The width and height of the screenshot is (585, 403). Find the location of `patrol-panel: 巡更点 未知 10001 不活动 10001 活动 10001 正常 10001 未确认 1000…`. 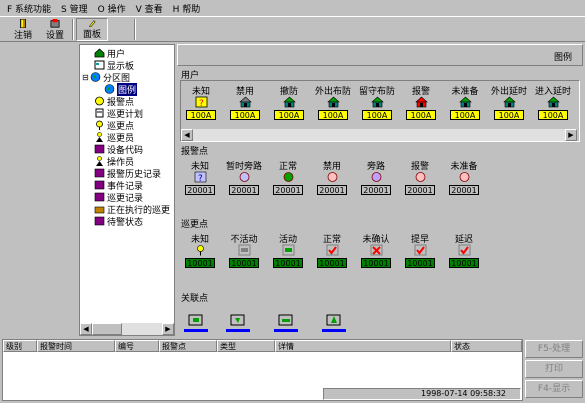

patrol-panel: 巡更点 未知 10001 不活动 10001 活动 10001 正常 10001 未确认 1000… is located at coordinates (380, 253).